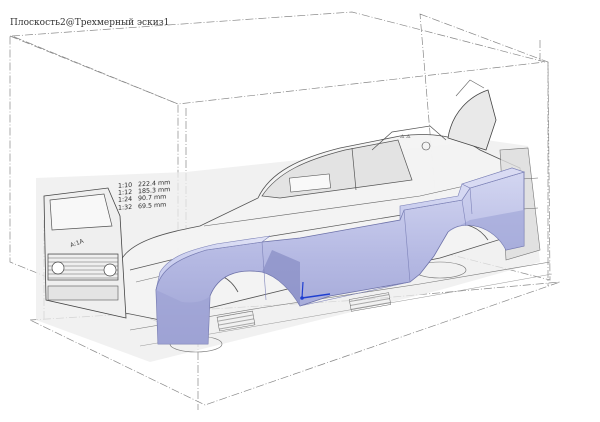  What do you see at coordinates (125, 207) in the screenshot?
I see `scale-ratio: 1:32` at bounding box center [125, 207].